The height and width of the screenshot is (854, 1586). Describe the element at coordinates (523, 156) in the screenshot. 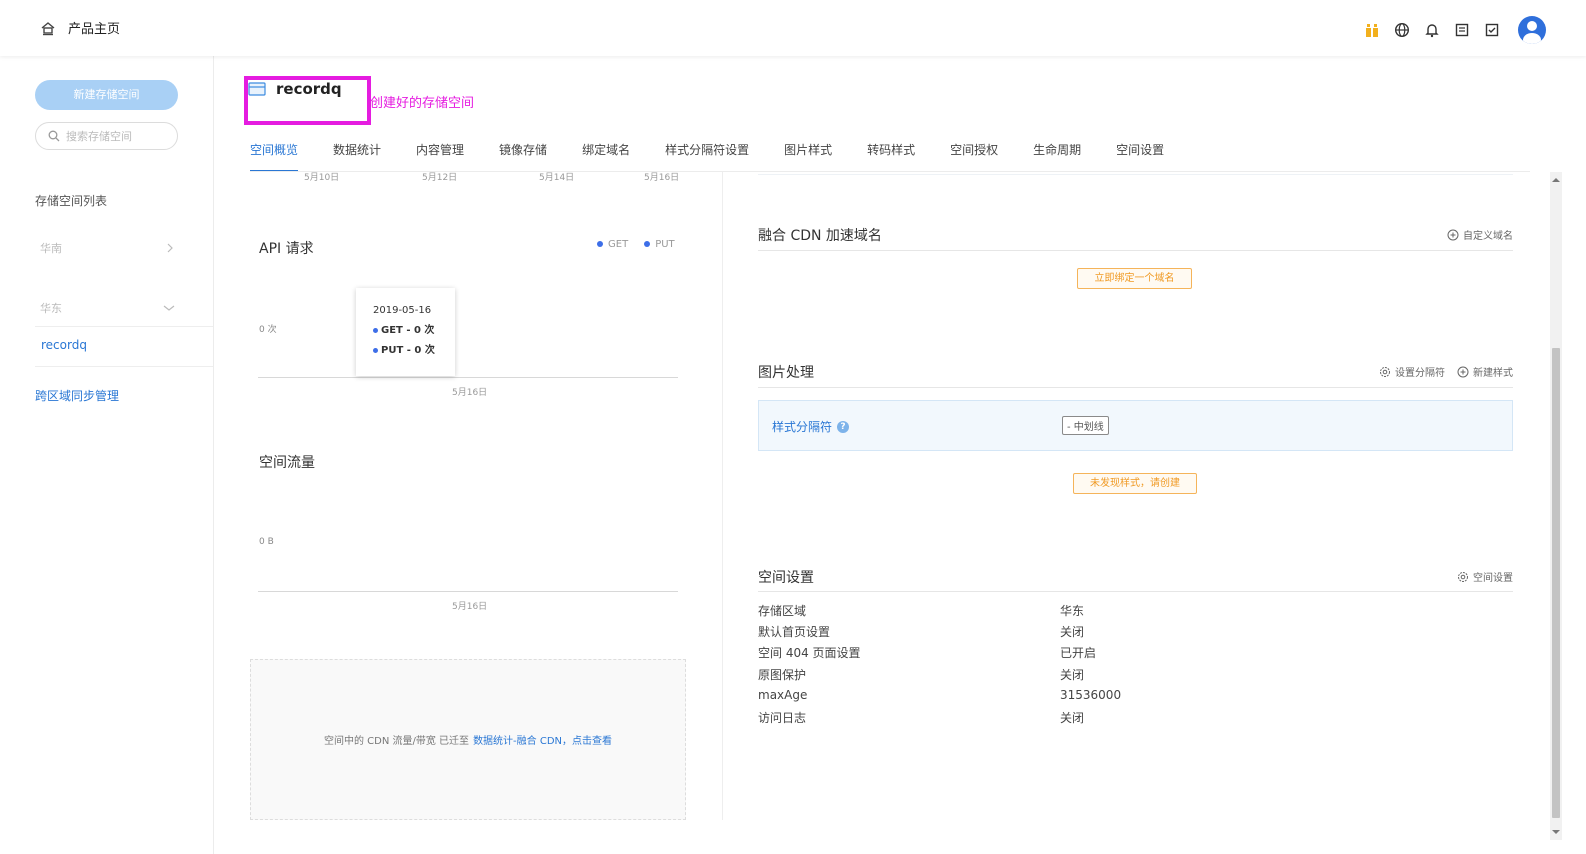

I see `tab-mirror: 镜像存储` at that location.